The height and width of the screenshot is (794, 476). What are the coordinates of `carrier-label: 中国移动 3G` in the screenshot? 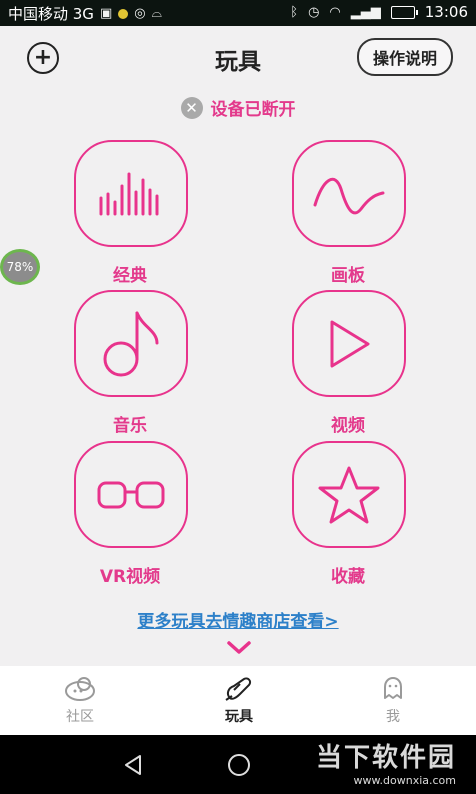 It's located at (51, 14).